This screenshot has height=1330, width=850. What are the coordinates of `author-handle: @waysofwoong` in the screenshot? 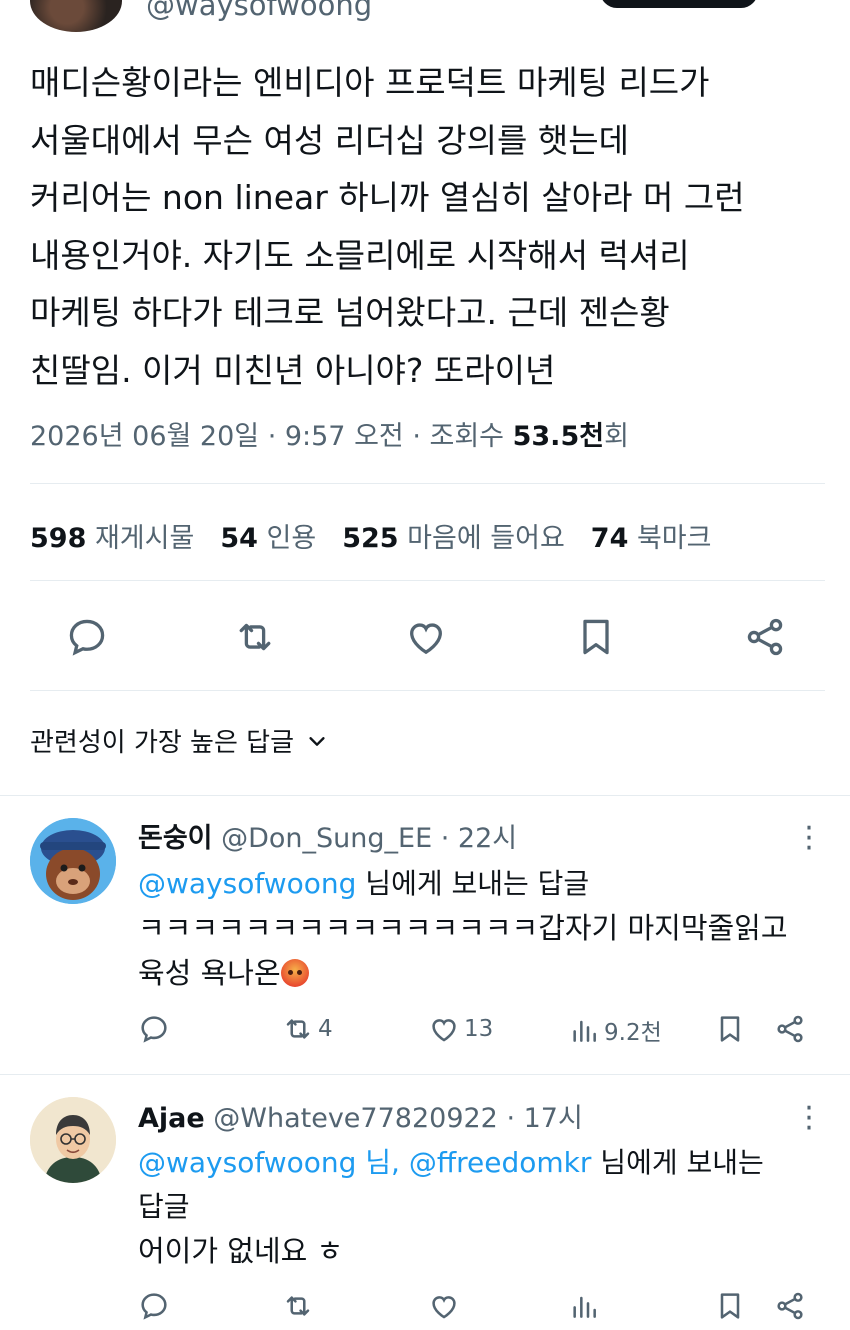 It's located at (259, 11).